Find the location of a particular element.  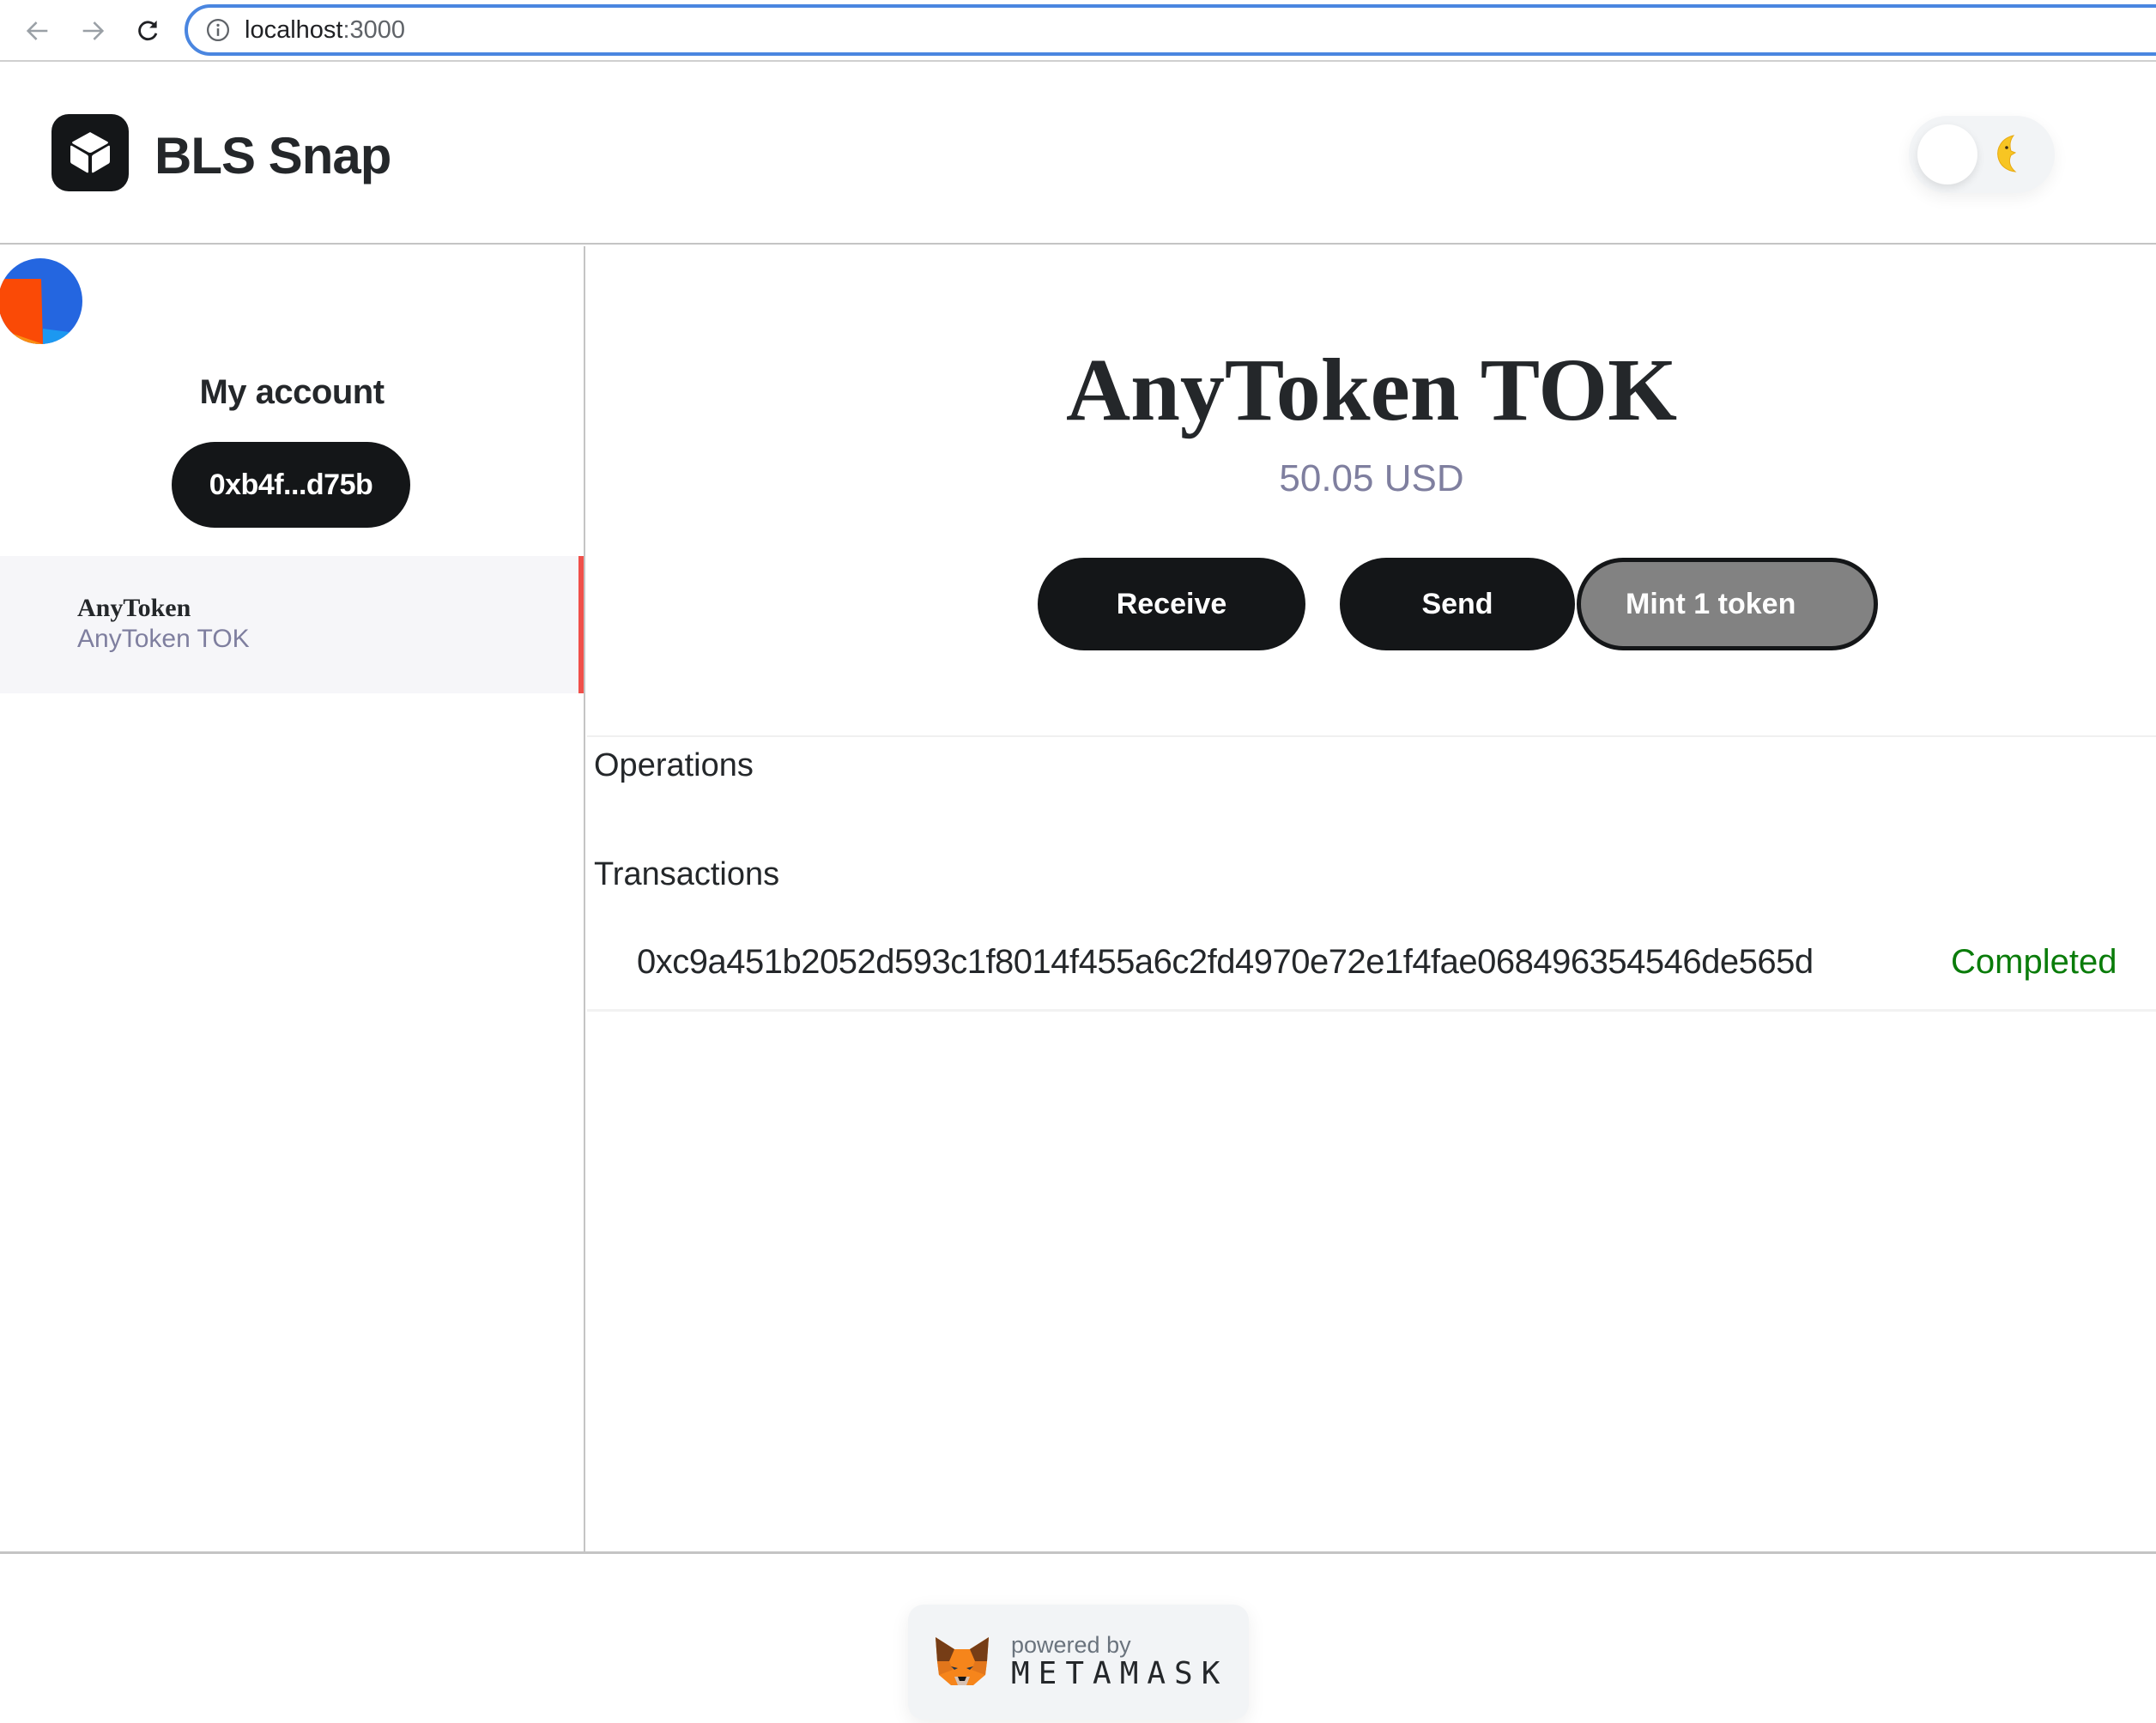

toggle-knob is located at coordinates (1947, 154).